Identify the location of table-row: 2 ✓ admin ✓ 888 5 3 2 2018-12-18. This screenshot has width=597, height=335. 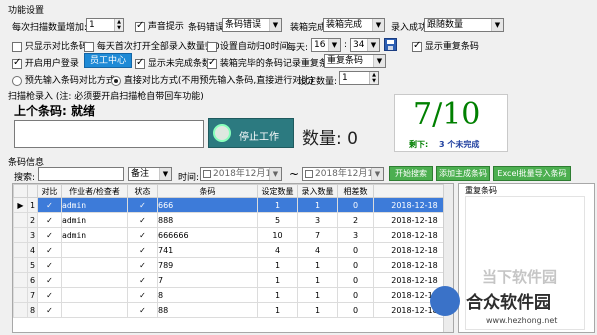
(233, 220).